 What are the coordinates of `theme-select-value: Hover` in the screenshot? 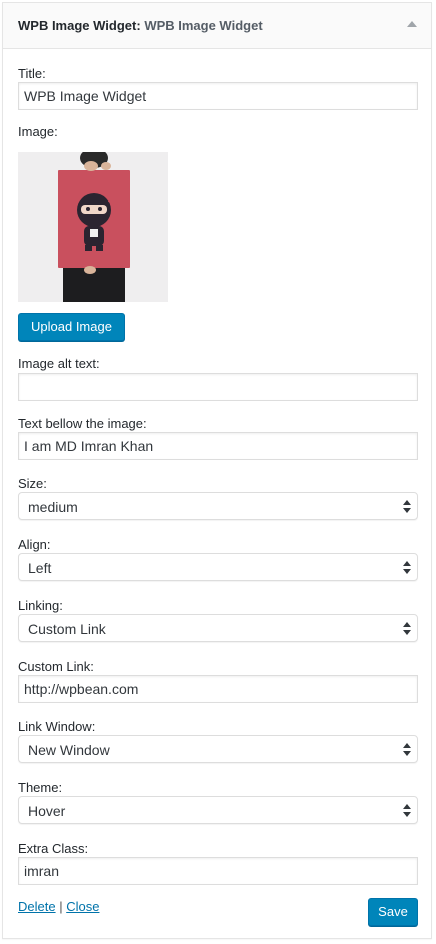 It's located at (47, 811).